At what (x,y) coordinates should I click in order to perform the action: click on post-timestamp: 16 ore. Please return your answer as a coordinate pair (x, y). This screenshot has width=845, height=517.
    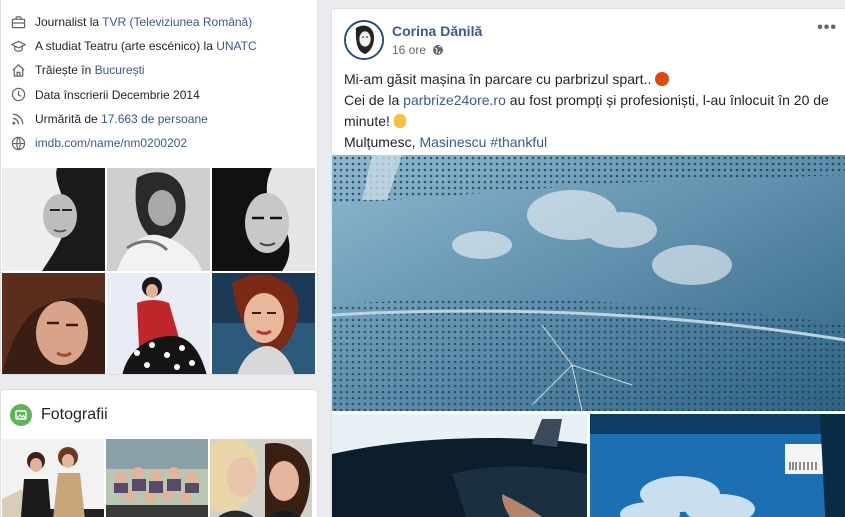
    Looking at the image, I should click on (437, 50).